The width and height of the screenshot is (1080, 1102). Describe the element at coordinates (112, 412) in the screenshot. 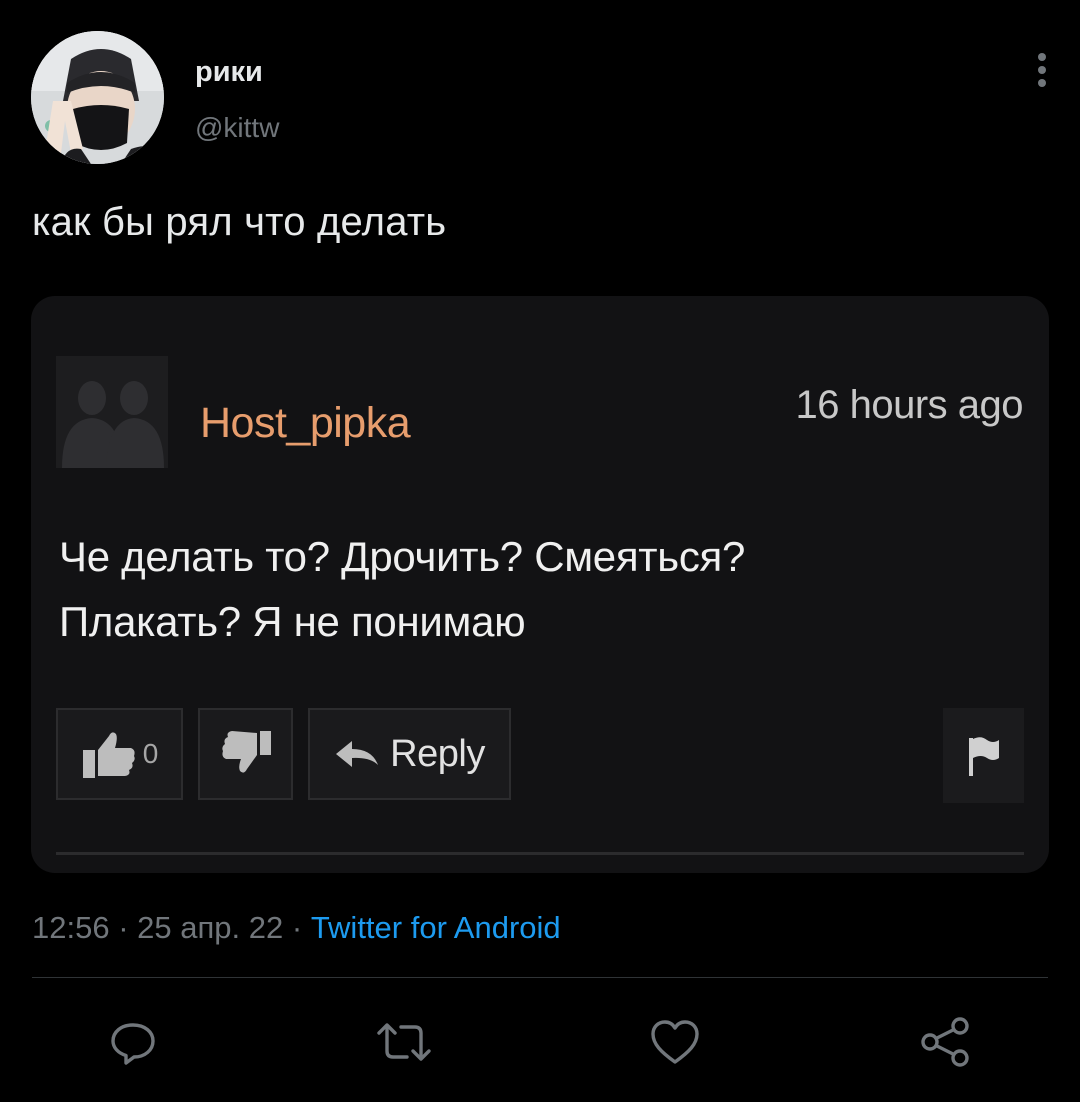

I see `comment-avatar-placeholder-icon` at that location.